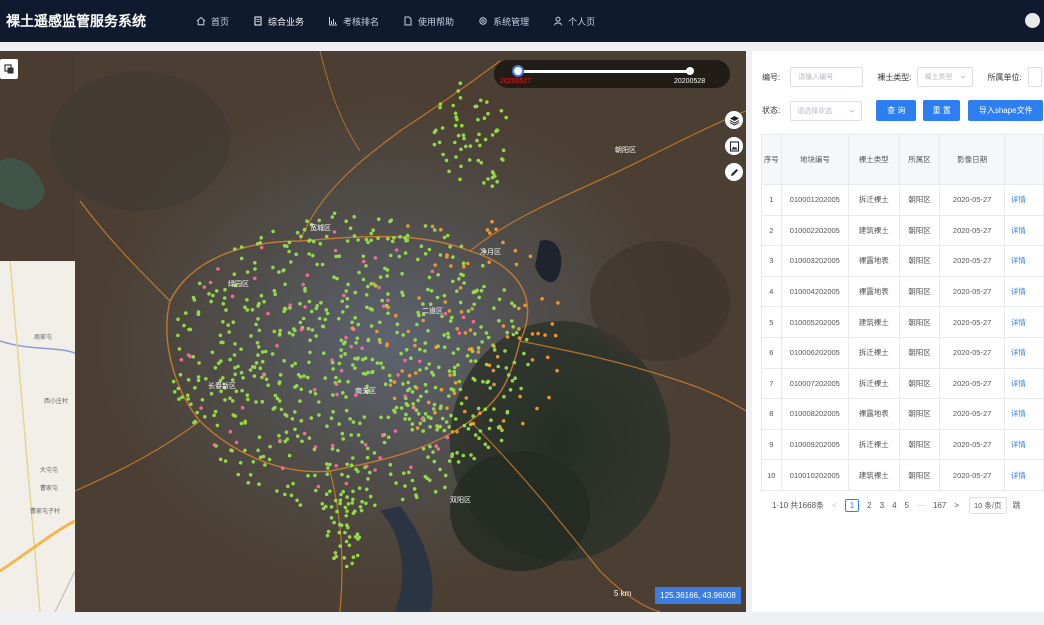 The image size is (1044, 625). What do you see at coordinates (869, 505) in the screenshot?
I see `page-button: 2` at bounding box center [869, 505].